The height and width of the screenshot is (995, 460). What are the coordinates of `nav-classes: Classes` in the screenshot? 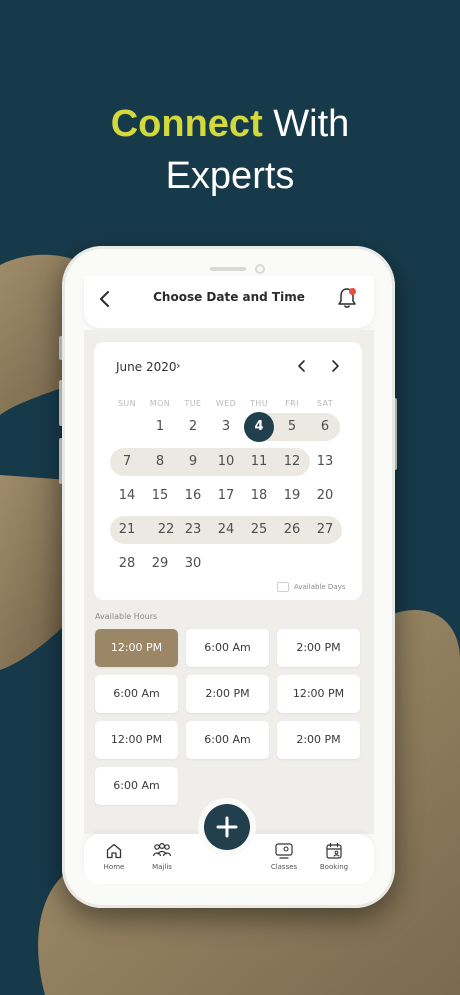 It's located at (284, 856).